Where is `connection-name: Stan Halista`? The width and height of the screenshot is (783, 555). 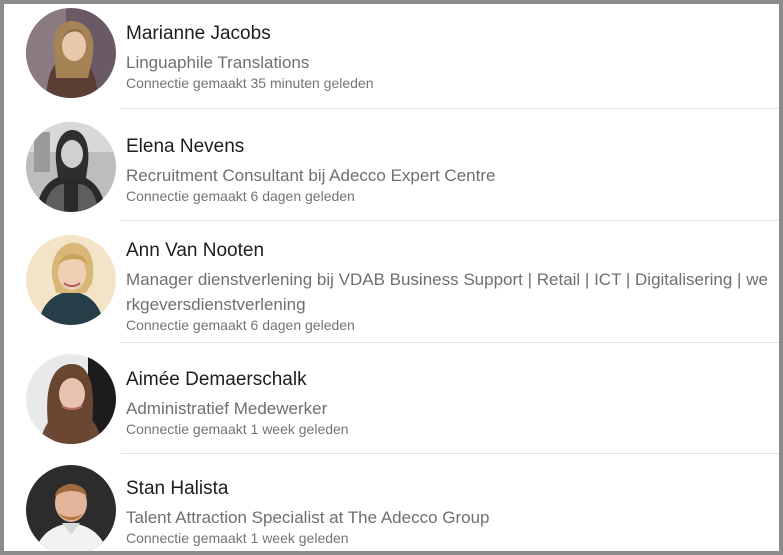
connection-name: Stan Halista is located at coordinates (449, 489).